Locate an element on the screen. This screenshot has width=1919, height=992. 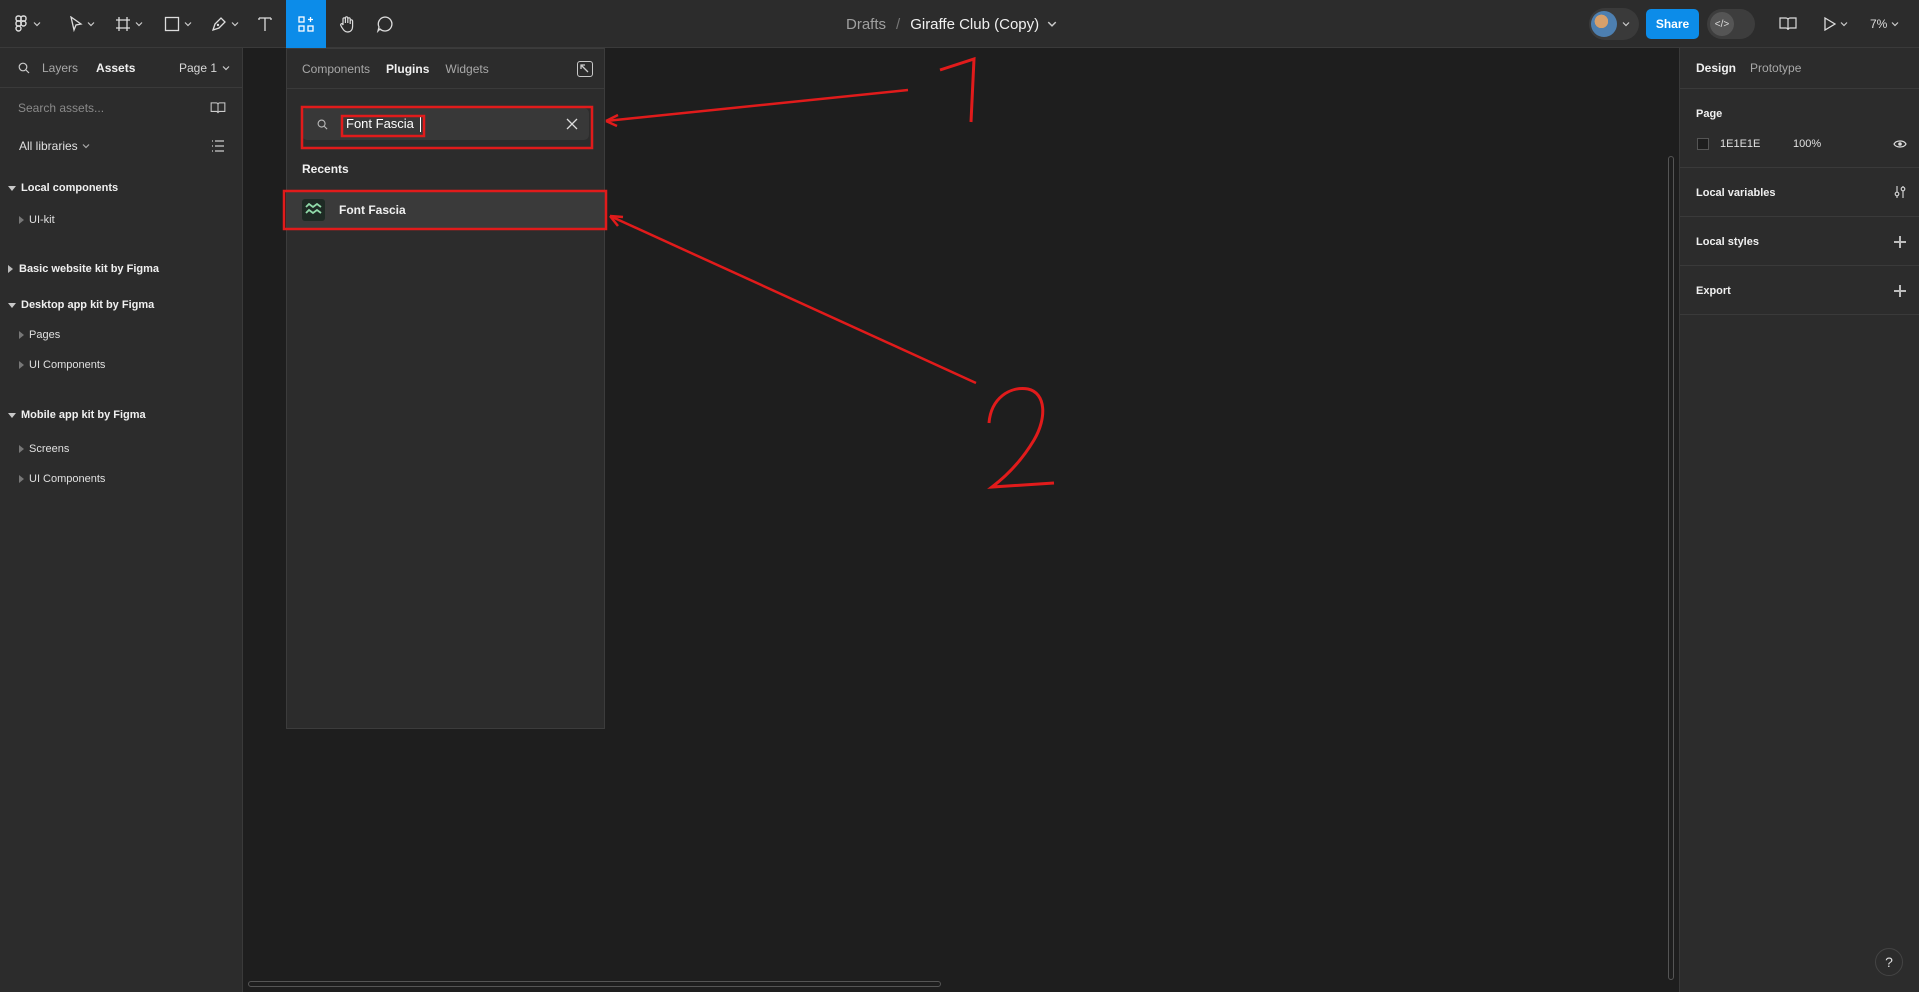
frame-tool-button is located at coordinates (129, 24).